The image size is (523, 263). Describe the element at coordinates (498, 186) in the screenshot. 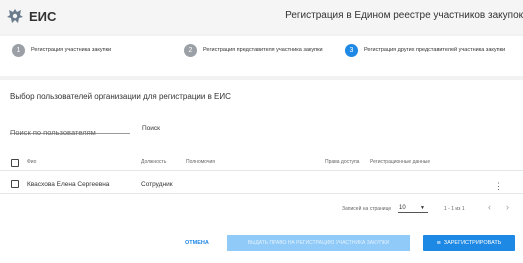

I see `more-vert-icon: ⋮` at that location.